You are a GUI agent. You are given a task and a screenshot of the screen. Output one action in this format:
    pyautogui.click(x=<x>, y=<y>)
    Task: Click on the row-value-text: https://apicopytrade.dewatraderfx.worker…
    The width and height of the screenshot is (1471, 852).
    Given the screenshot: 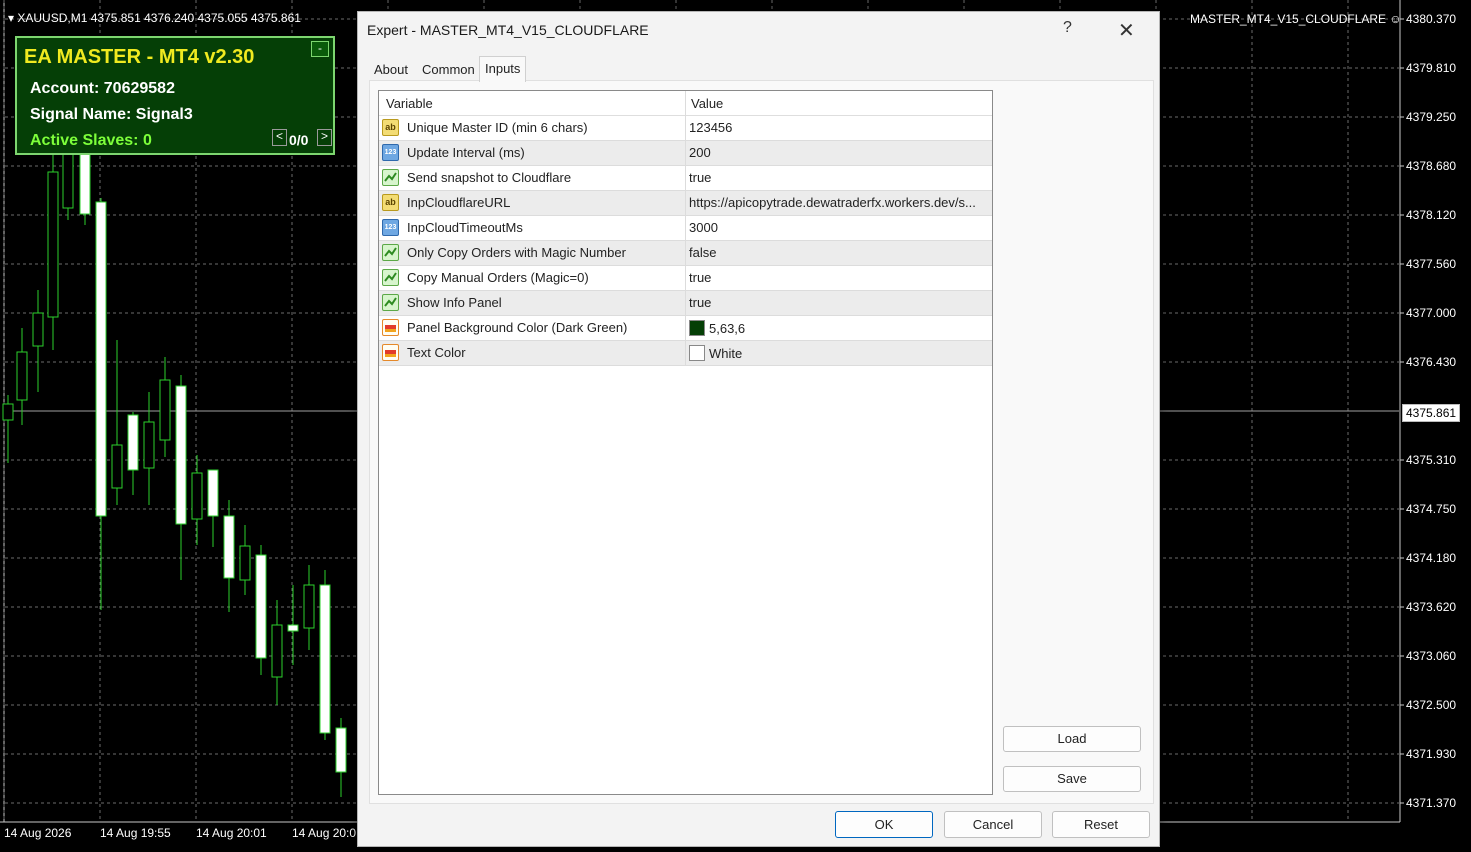 What is the action you would take?
    pyautogui.click(x=832, y=202)
    